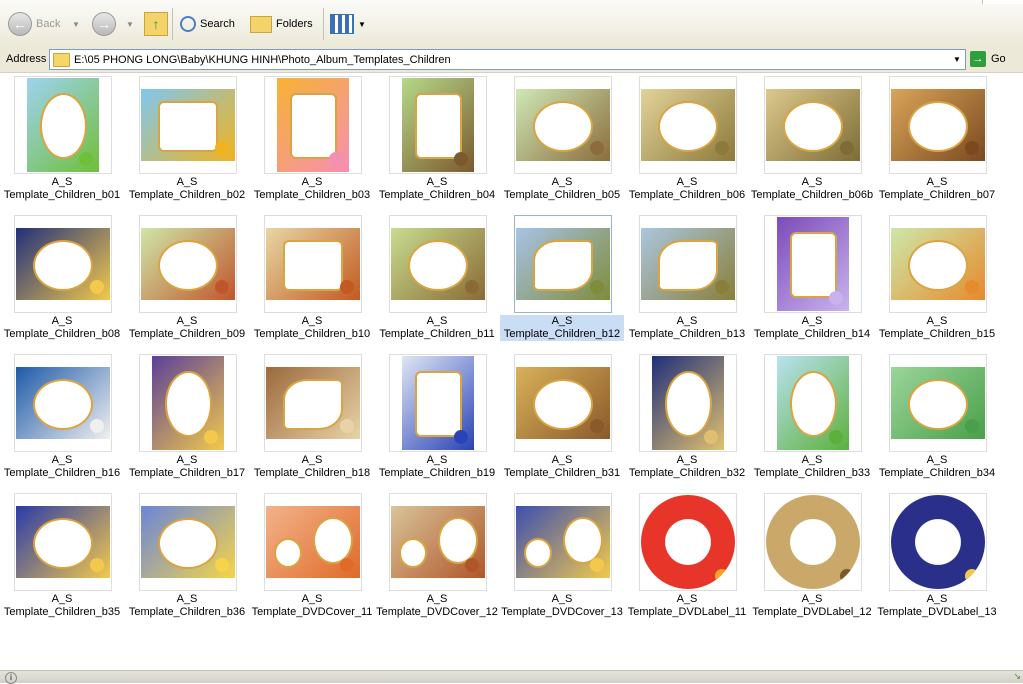 The height and width of the screenshot is (684, 1023). Describe the element at coordinates (562, 189) in the screenshot. I see `file-name-label: A_S Template_Children_b05` at that location.